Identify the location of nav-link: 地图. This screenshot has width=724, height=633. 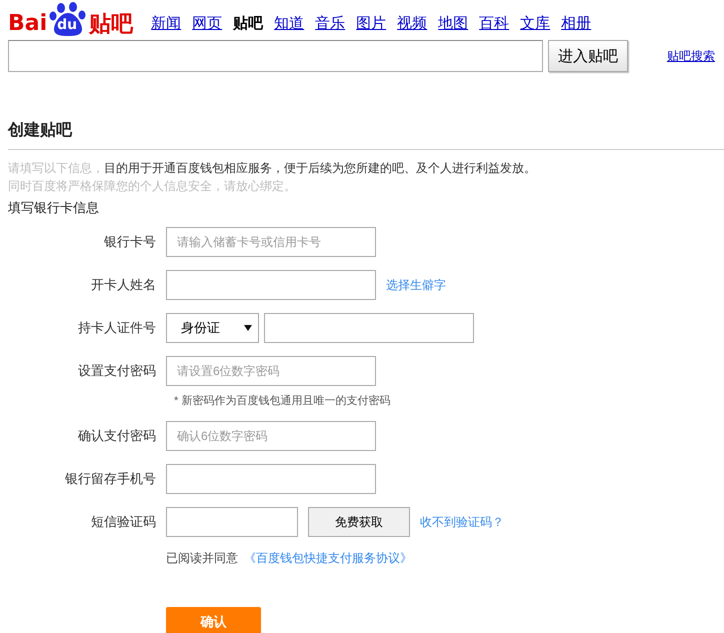
(453, 23).